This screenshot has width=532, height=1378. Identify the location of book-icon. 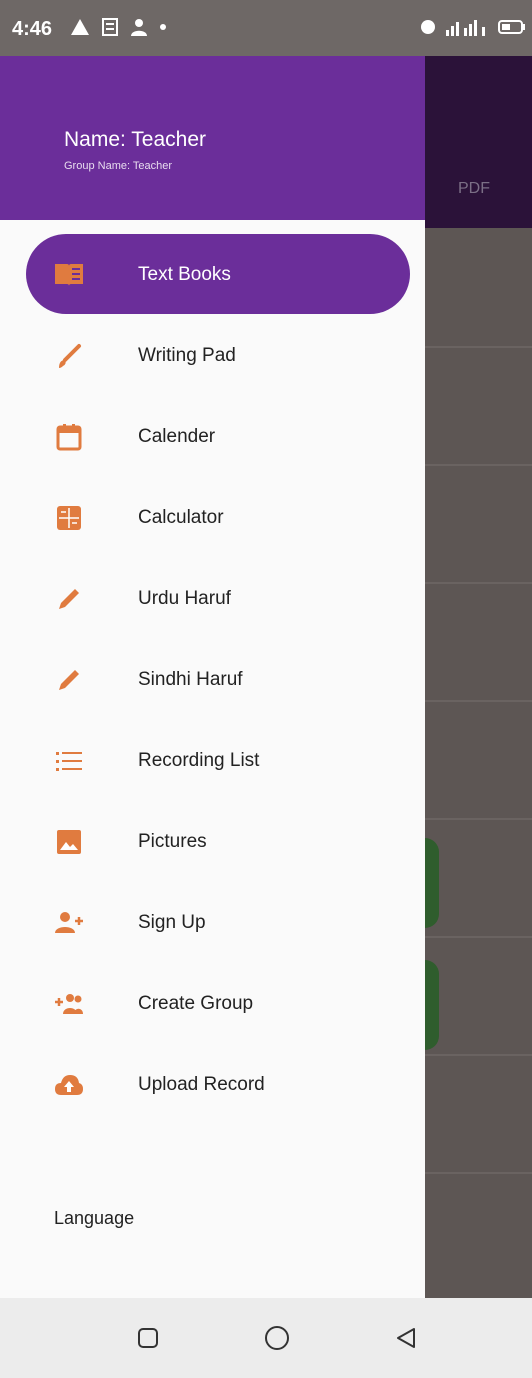
(69, 275).